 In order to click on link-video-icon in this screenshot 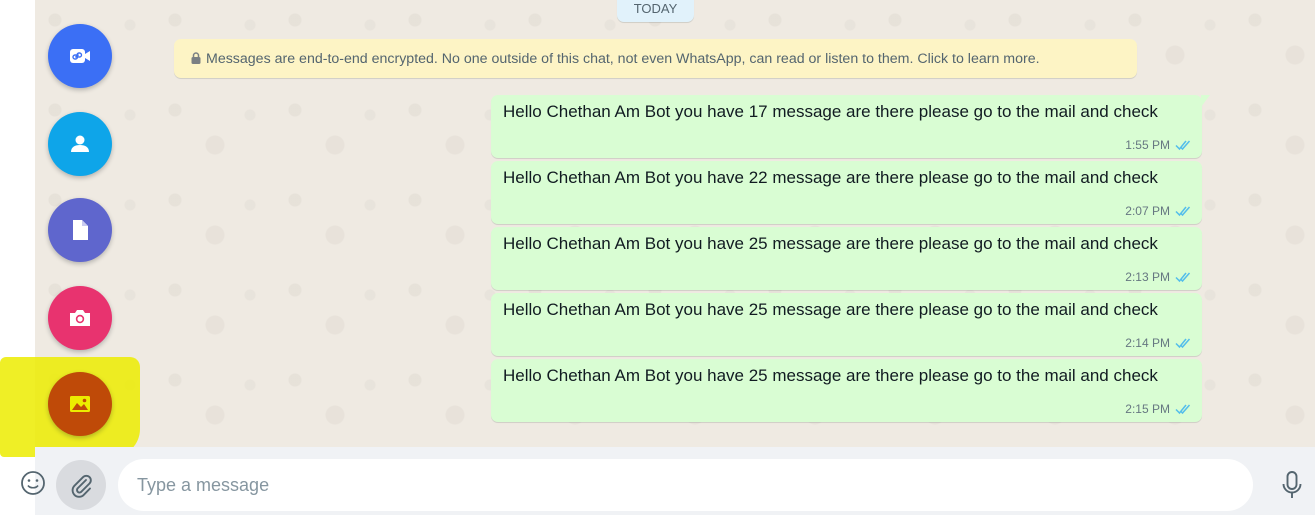, I will do `click(80, 56)`.